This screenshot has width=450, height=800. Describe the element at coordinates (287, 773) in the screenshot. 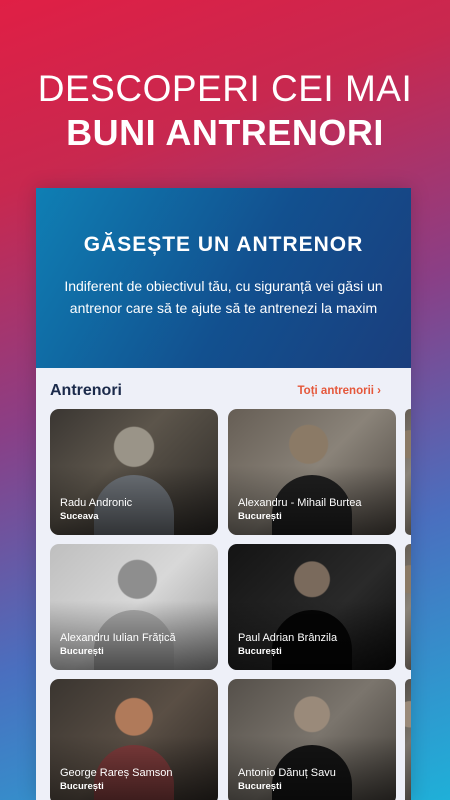

I see `trainer-name: Antonio Dănuț Savu` at that location.